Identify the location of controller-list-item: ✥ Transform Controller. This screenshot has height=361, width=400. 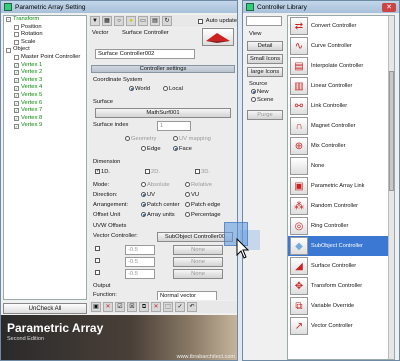
(341, 286).